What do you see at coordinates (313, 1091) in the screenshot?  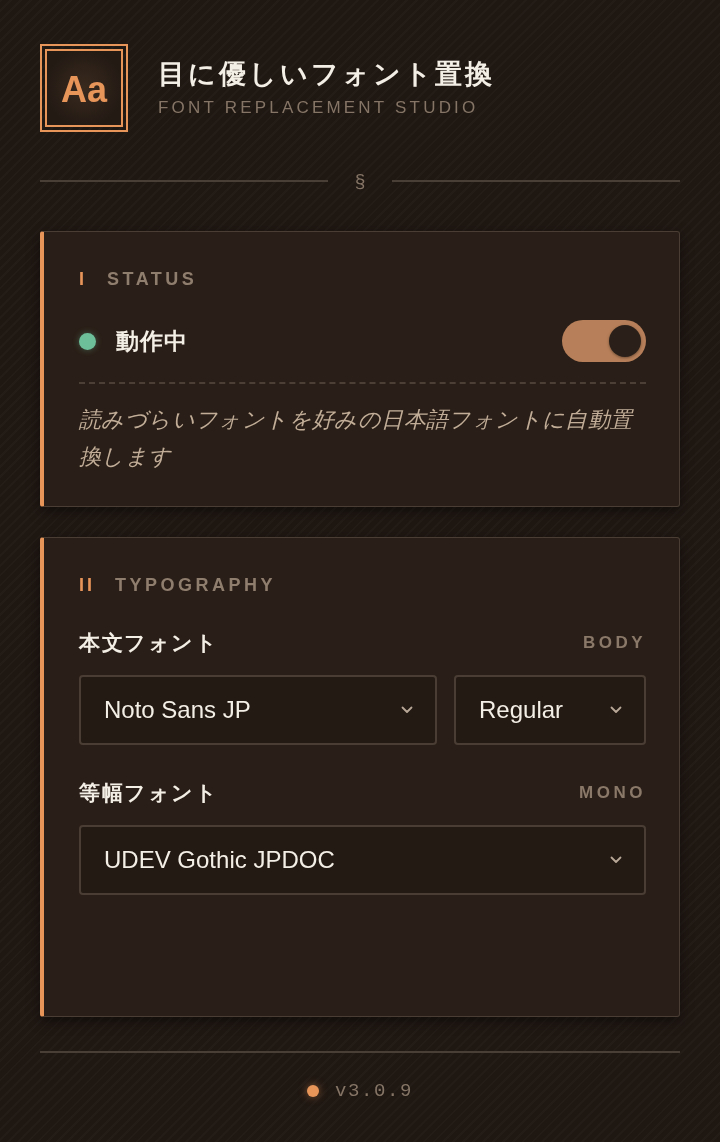 I see `dot-icon` at bounding box center [313, 1091].